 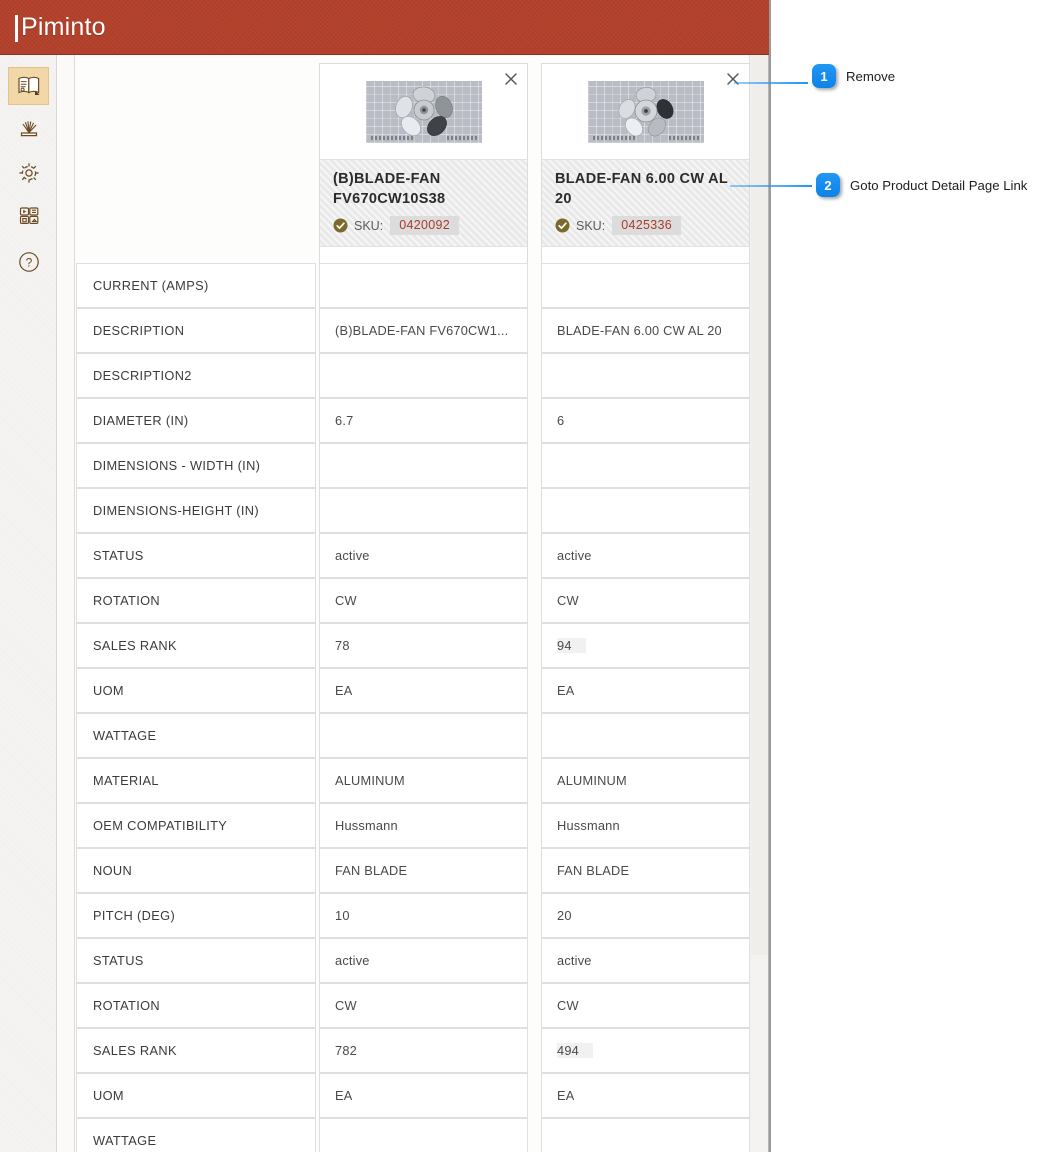 I want to click on product-card-header: BLADE-FAN 6.00 CW AL 20 SKU: 0425336, so click(x=645, y=203).